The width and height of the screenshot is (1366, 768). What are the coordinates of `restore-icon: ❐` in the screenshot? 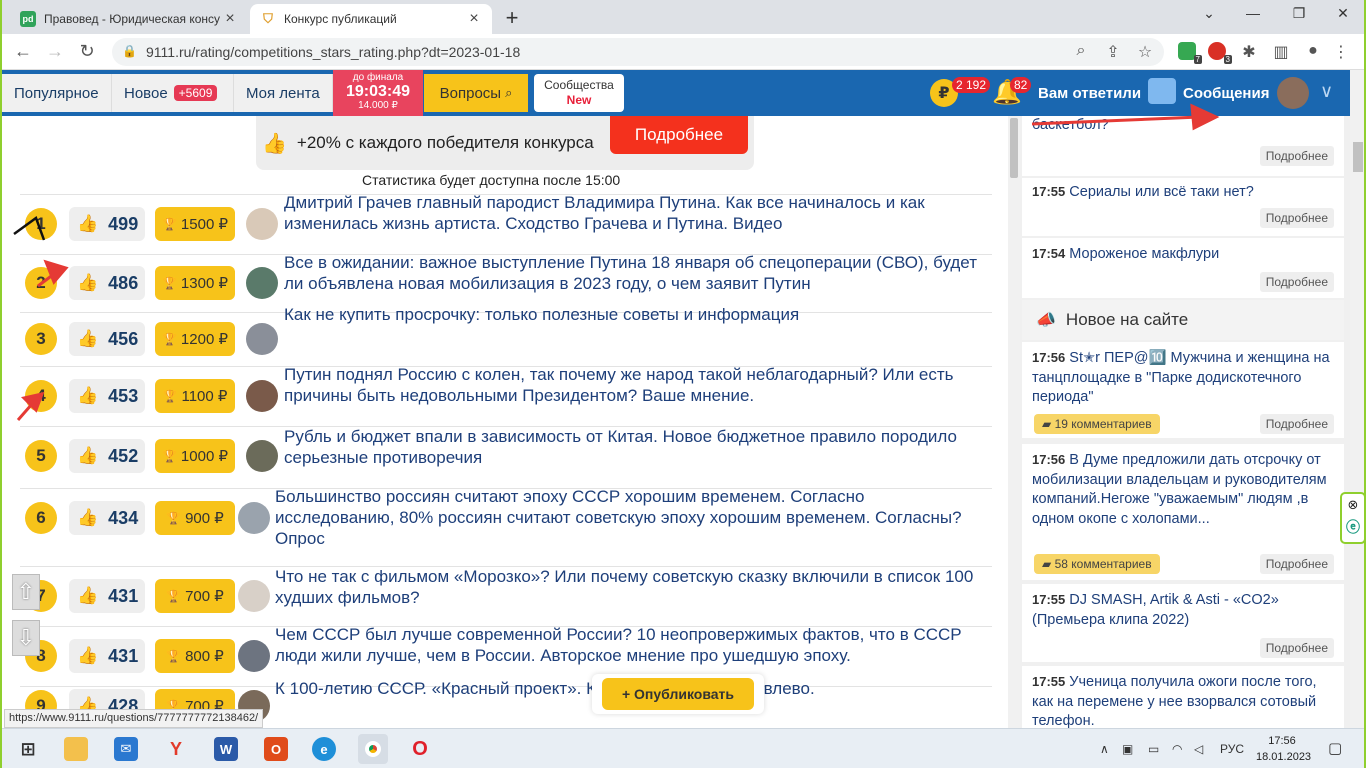 It's located at (1299, 13).